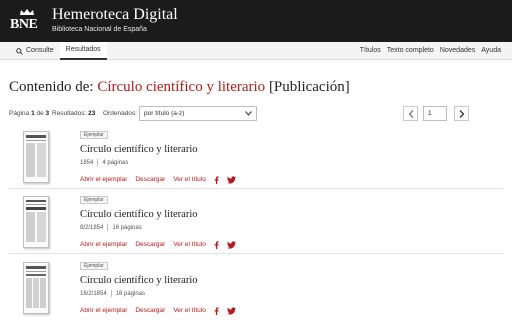 The height and width of the screenshot is (320, 512). I want to click on result-pages: 4 páginas, so click(115, 163).